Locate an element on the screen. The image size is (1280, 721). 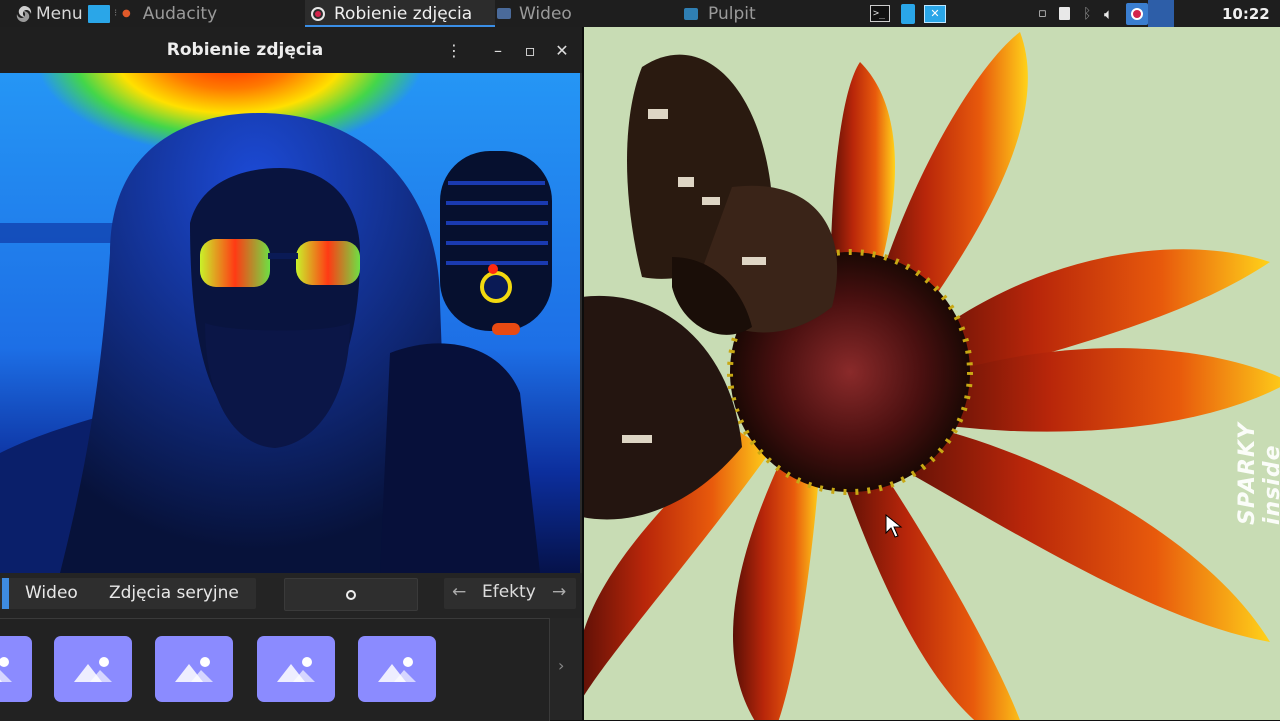
camera-shutter-icon is located at coordinates (351, 594).